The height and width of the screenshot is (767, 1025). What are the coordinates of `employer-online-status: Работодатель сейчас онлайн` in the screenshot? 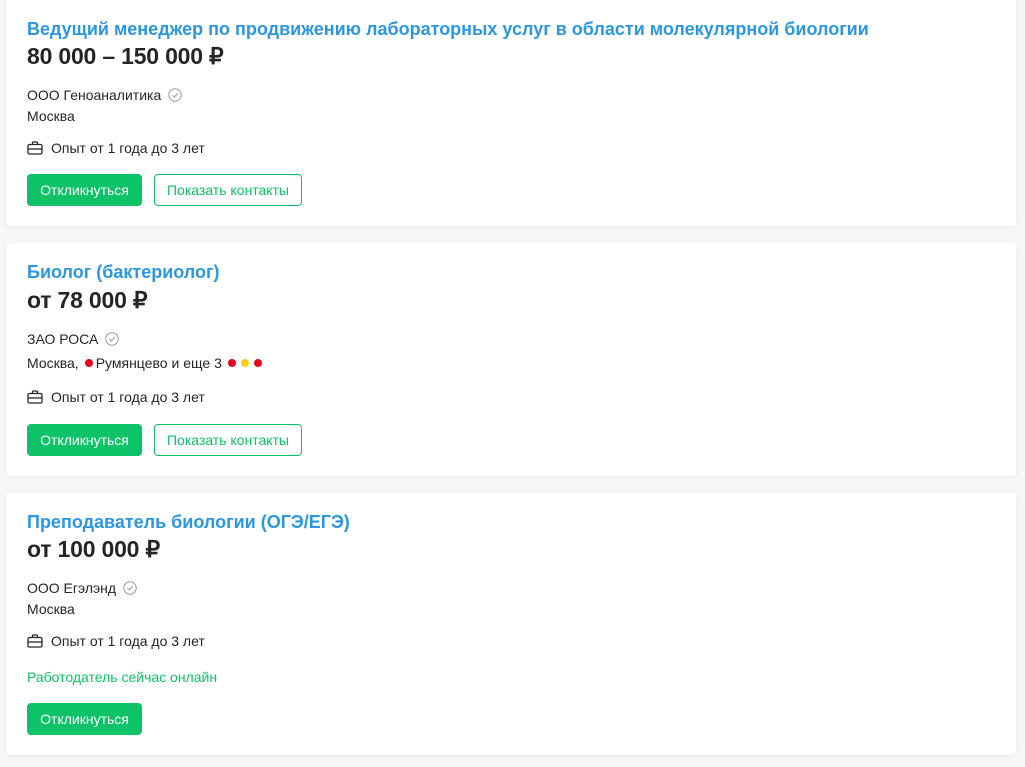 It's located at (122, 677).